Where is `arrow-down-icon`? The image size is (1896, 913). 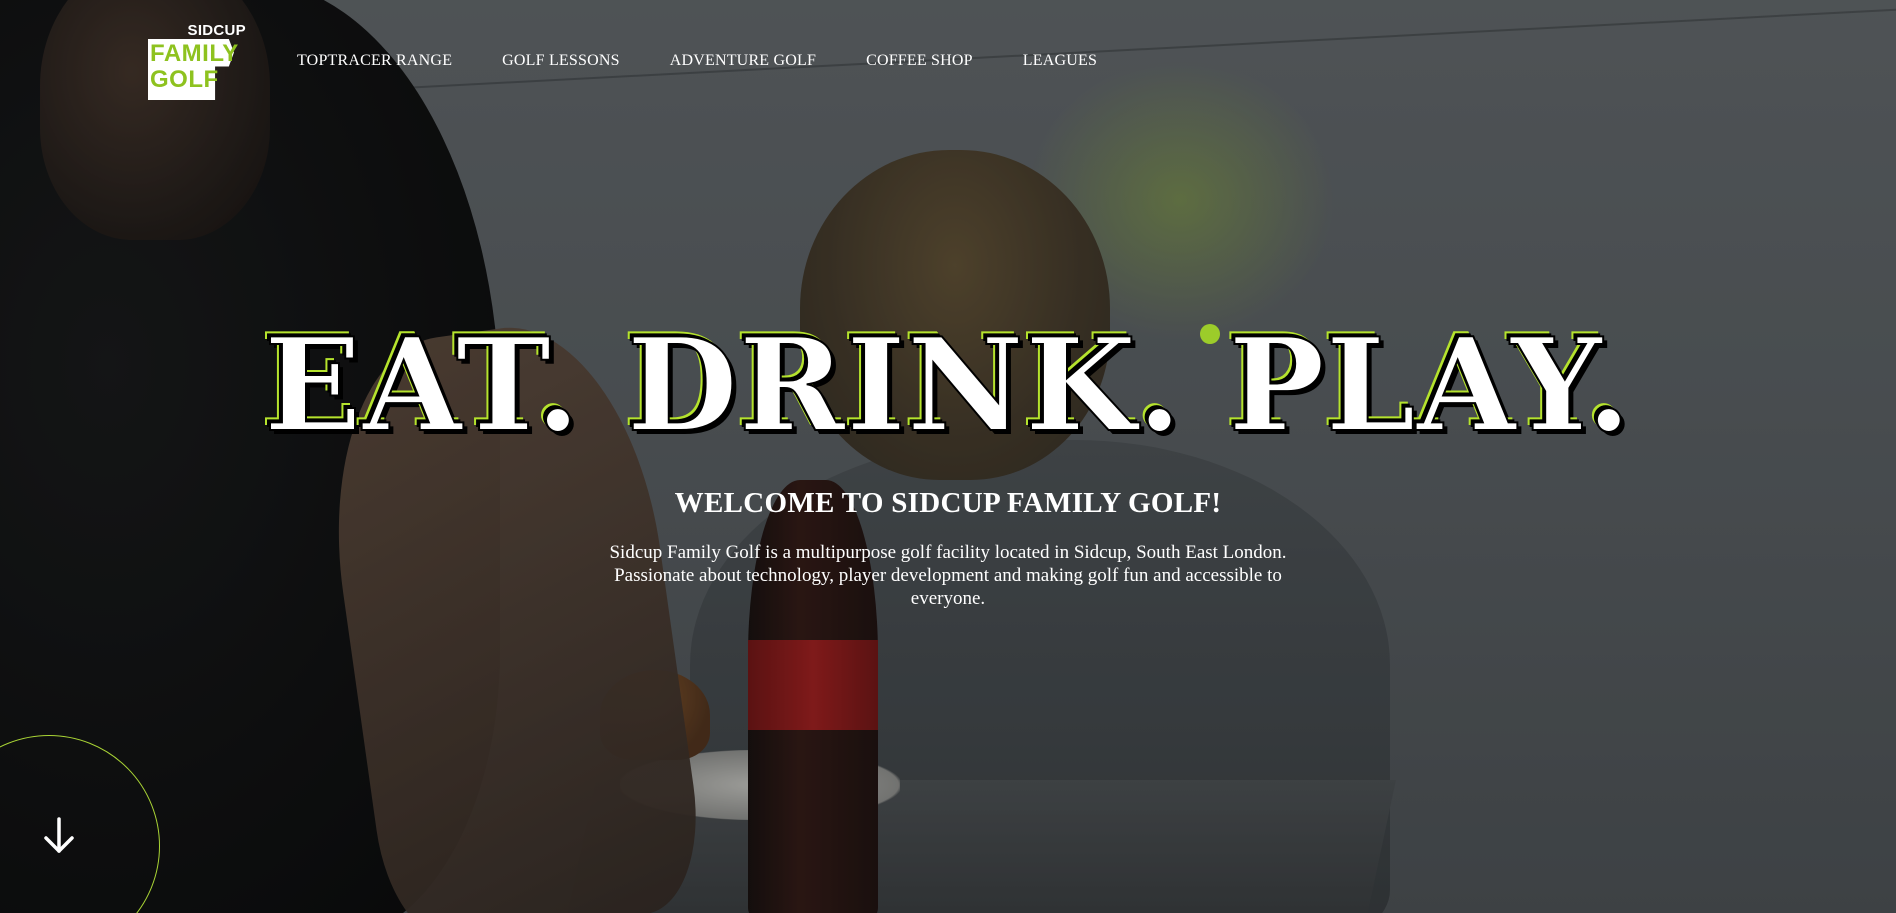 arrow-down-icon is located at coordinates (59, 836).